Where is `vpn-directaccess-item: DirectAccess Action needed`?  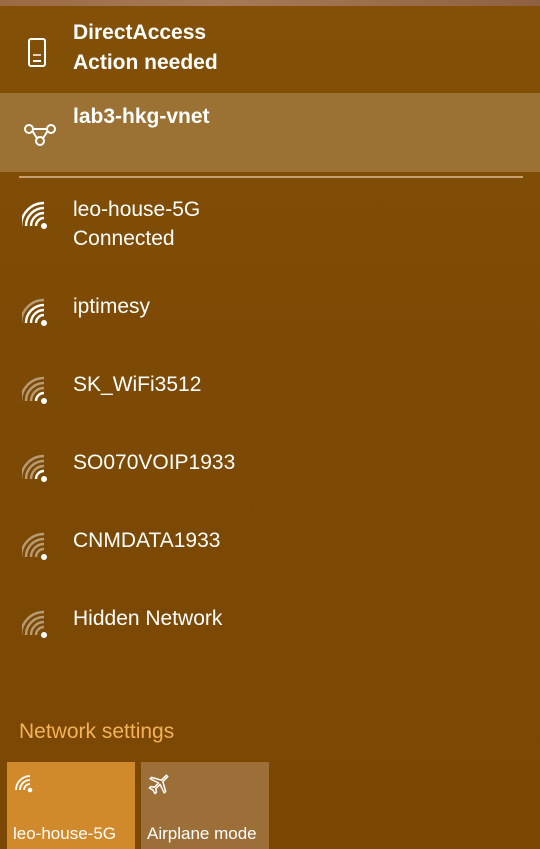 vpn-directaccess-item: DirectAccess Action needed is located at coordinates (270, 54).